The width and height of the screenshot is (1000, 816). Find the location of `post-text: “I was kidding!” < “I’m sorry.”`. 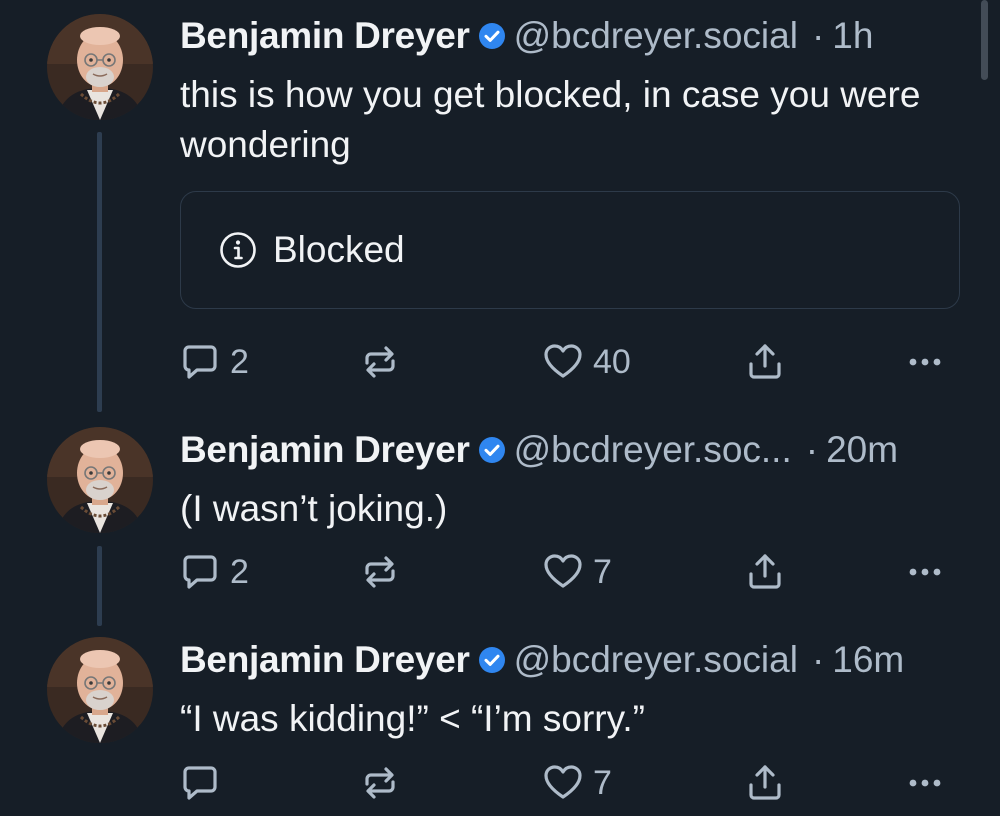

post-text: “I was kidding!” < “I’m sorry.” is located at coordinates (412, 718).